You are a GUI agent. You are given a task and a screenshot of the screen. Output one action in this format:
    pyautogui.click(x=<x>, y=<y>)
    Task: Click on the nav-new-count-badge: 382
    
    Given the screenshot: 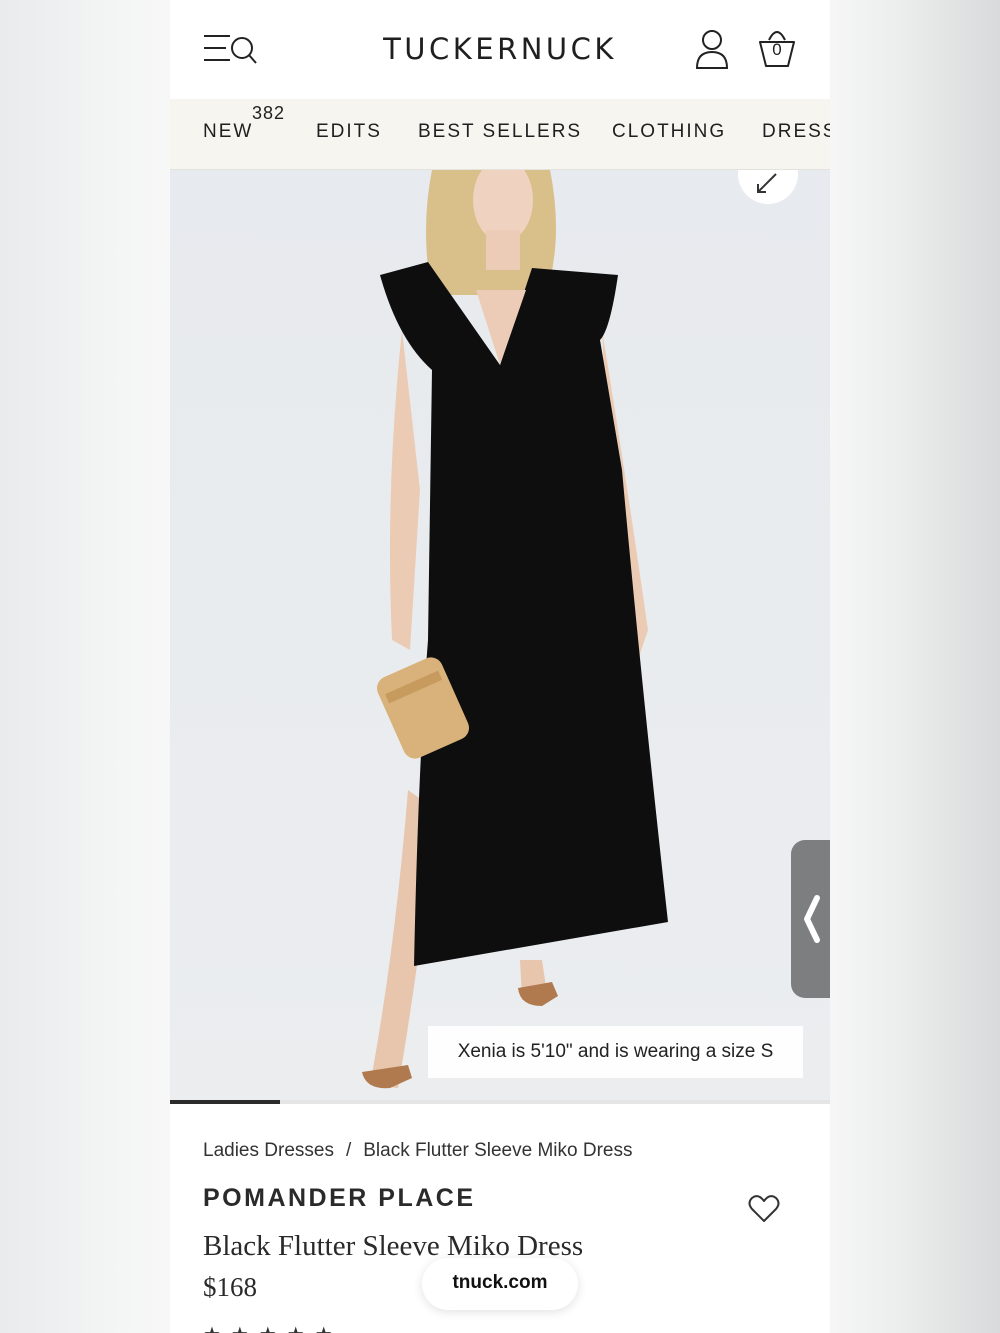 What is the action you would take?
    pyautogui.click(x=269, y=113)
    